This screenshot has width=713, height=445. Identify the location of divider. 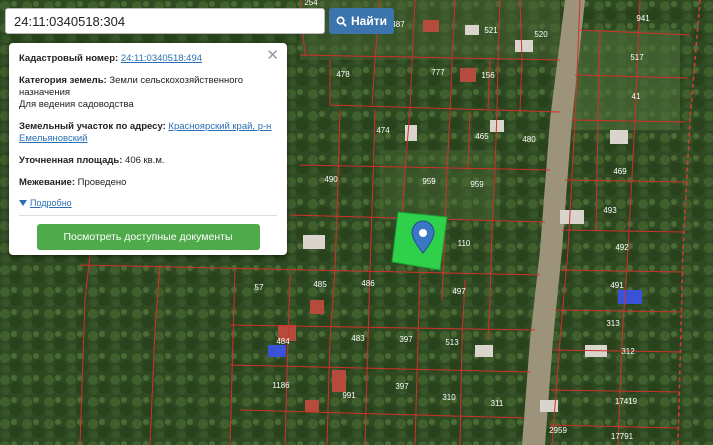
(148, 215).